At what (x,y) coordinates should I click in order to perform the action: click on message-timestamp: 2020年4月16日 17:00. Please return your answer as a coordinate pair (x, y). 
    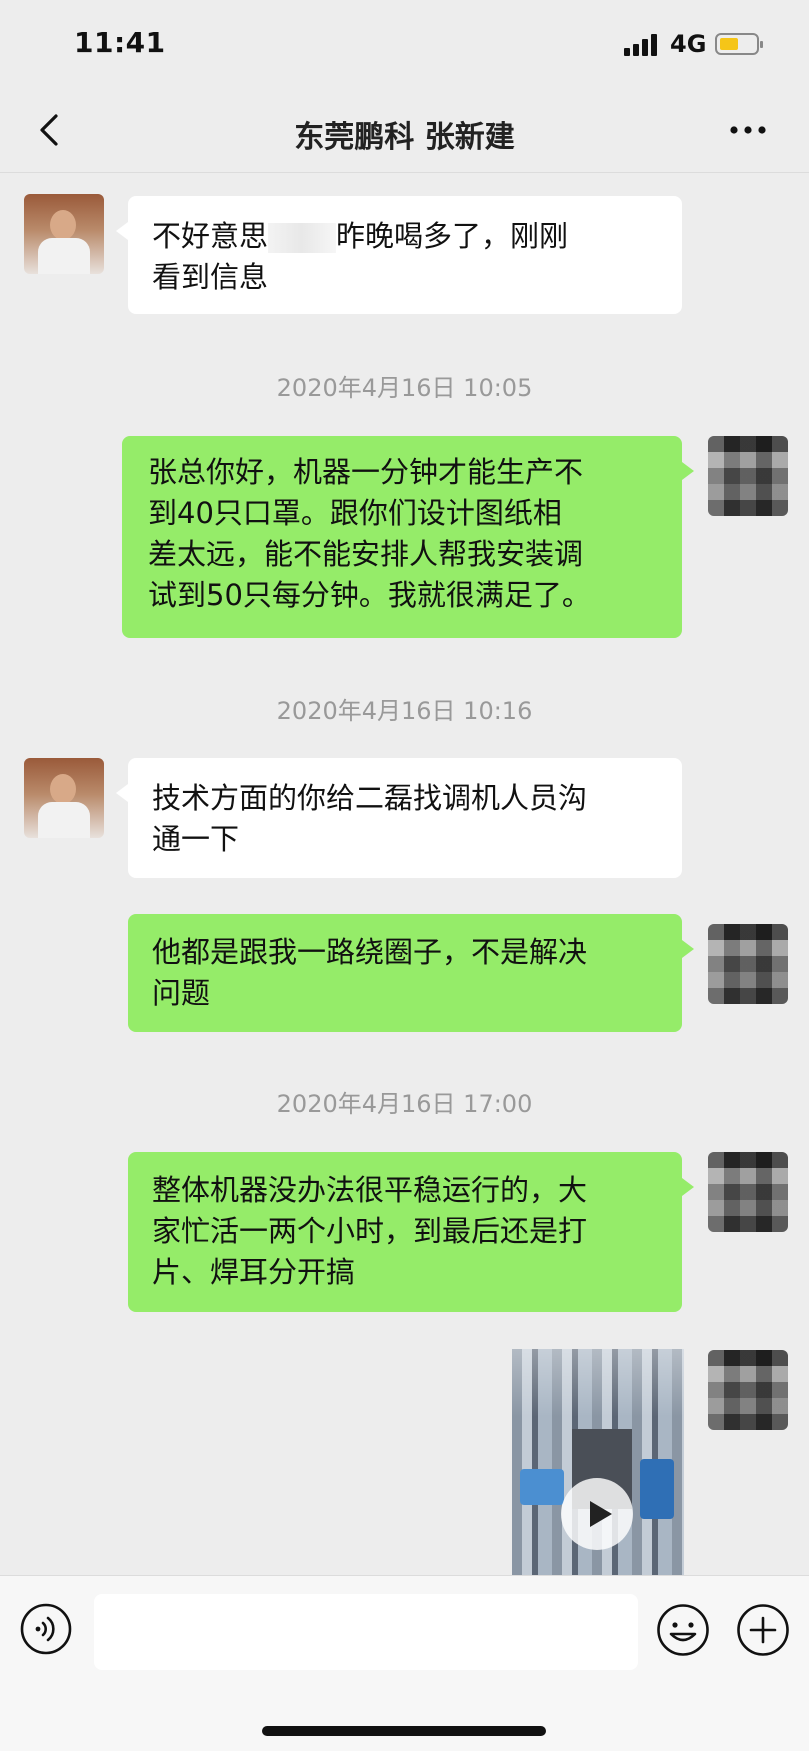
    Looking at the image, I should click on (404, 1104).